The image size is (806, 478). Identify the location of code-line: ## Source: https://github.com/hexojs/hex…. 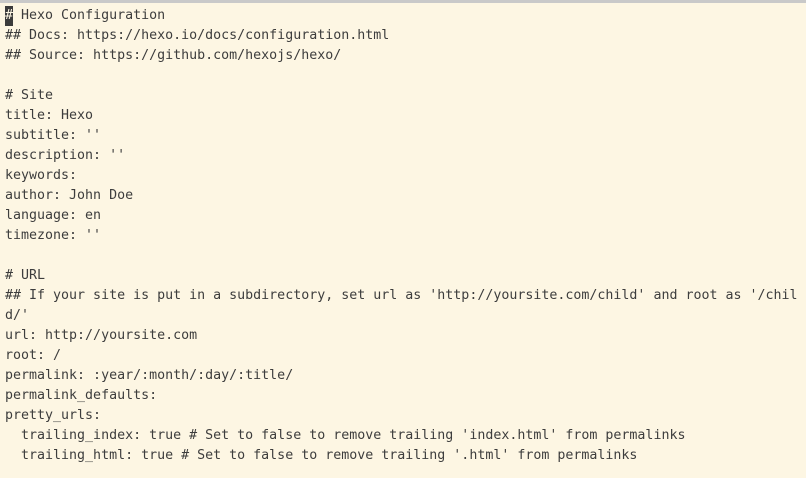
(405, 56).